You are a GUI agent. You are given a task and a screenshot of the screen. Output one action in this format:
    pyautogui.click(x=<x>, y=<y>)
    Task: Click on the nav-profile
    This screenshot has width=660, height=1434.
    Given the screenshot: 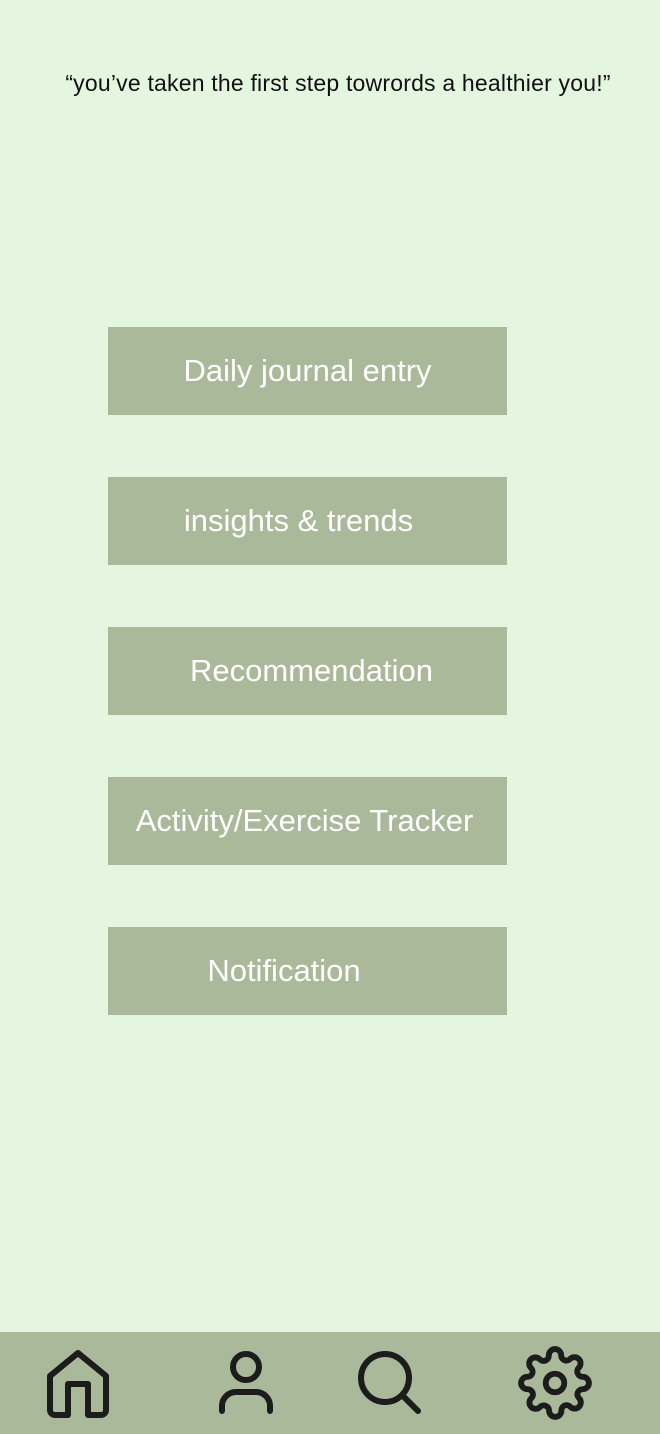 What is the action you would take?
    pyautogui.click(x=246, y=1383)
    